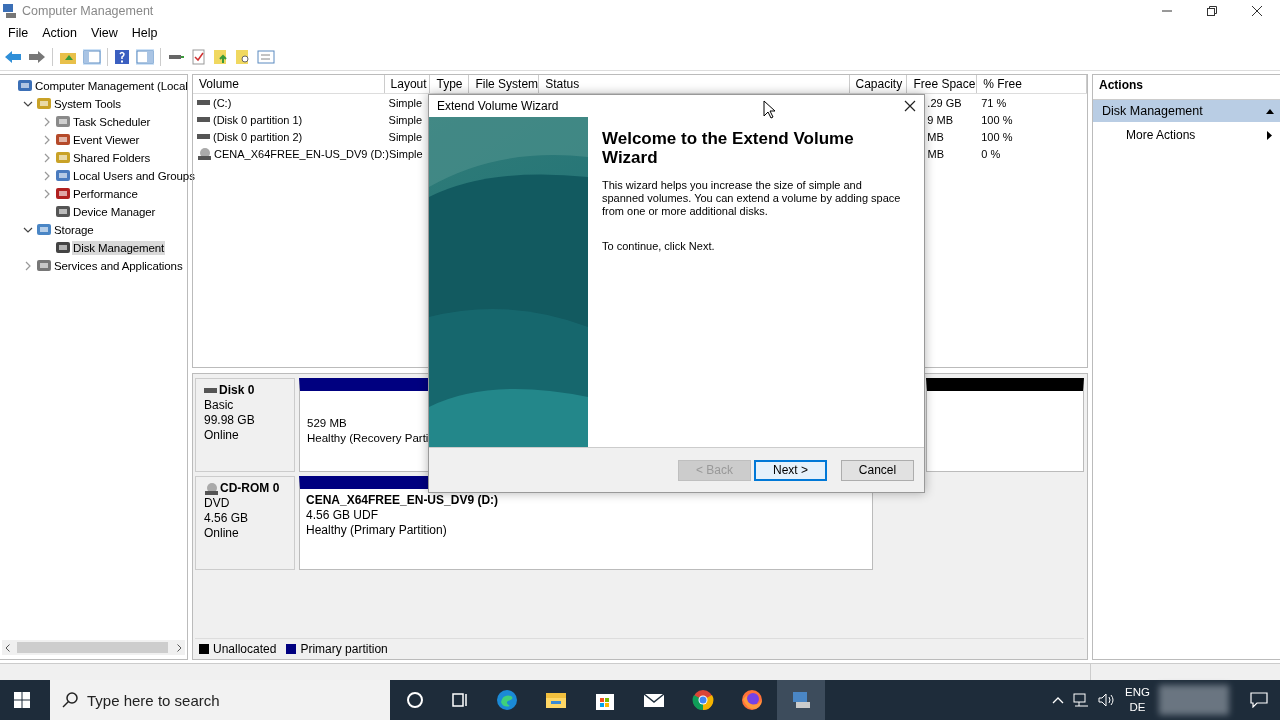  I want to click on partition-title: CENA_X64FREE_EN-US_DV9 (D:), so click(403, 500).